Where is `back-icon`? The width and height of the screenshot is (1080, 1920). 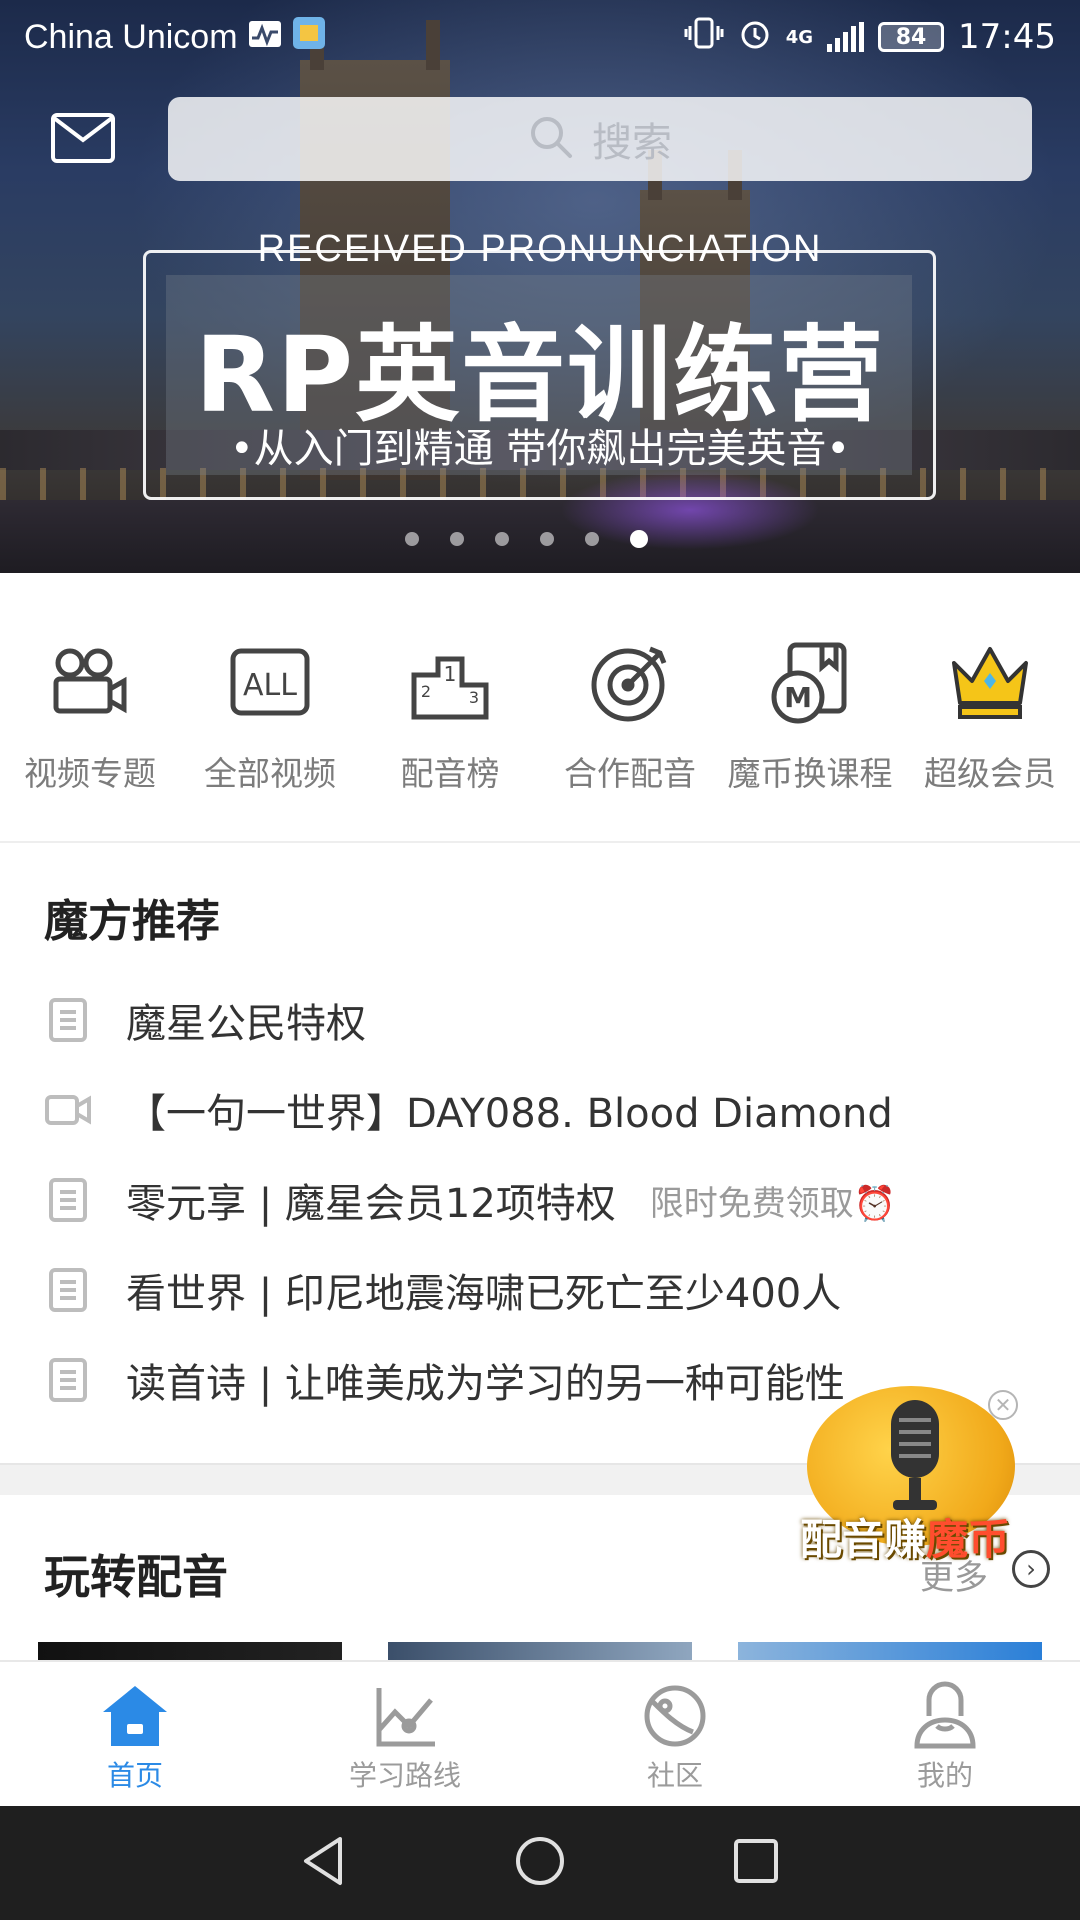 back-icon is located at coordinates (324, 1863).